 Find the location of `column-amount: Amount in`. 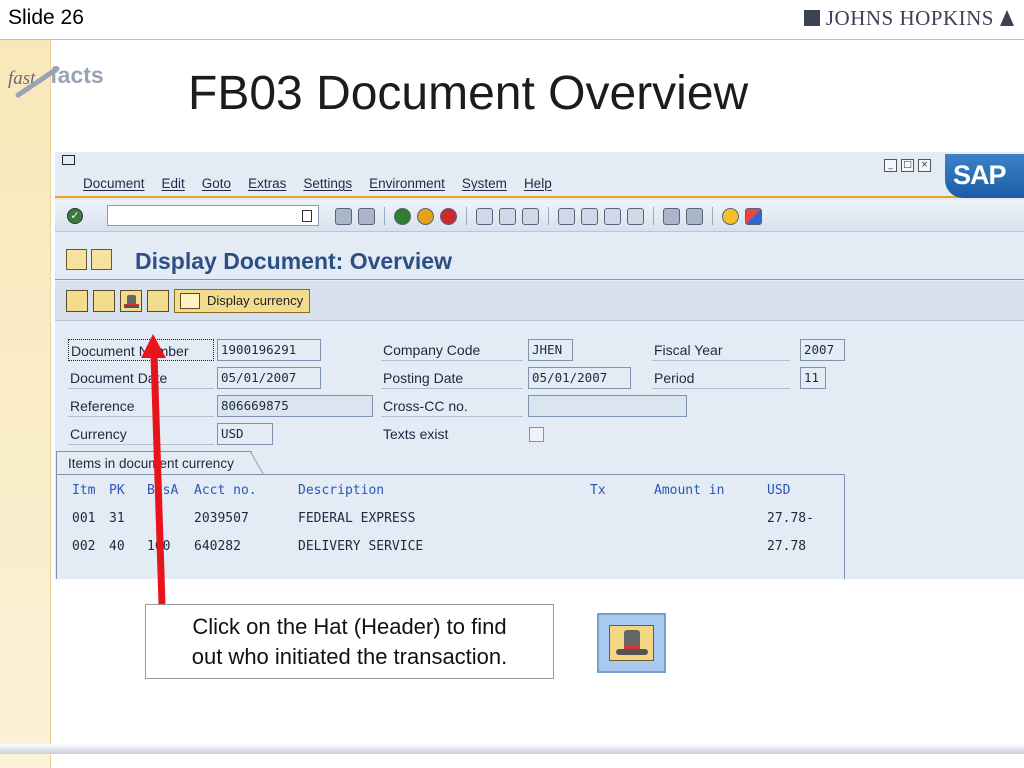

column-amount: Amount in is located at coordinates (689, 490).